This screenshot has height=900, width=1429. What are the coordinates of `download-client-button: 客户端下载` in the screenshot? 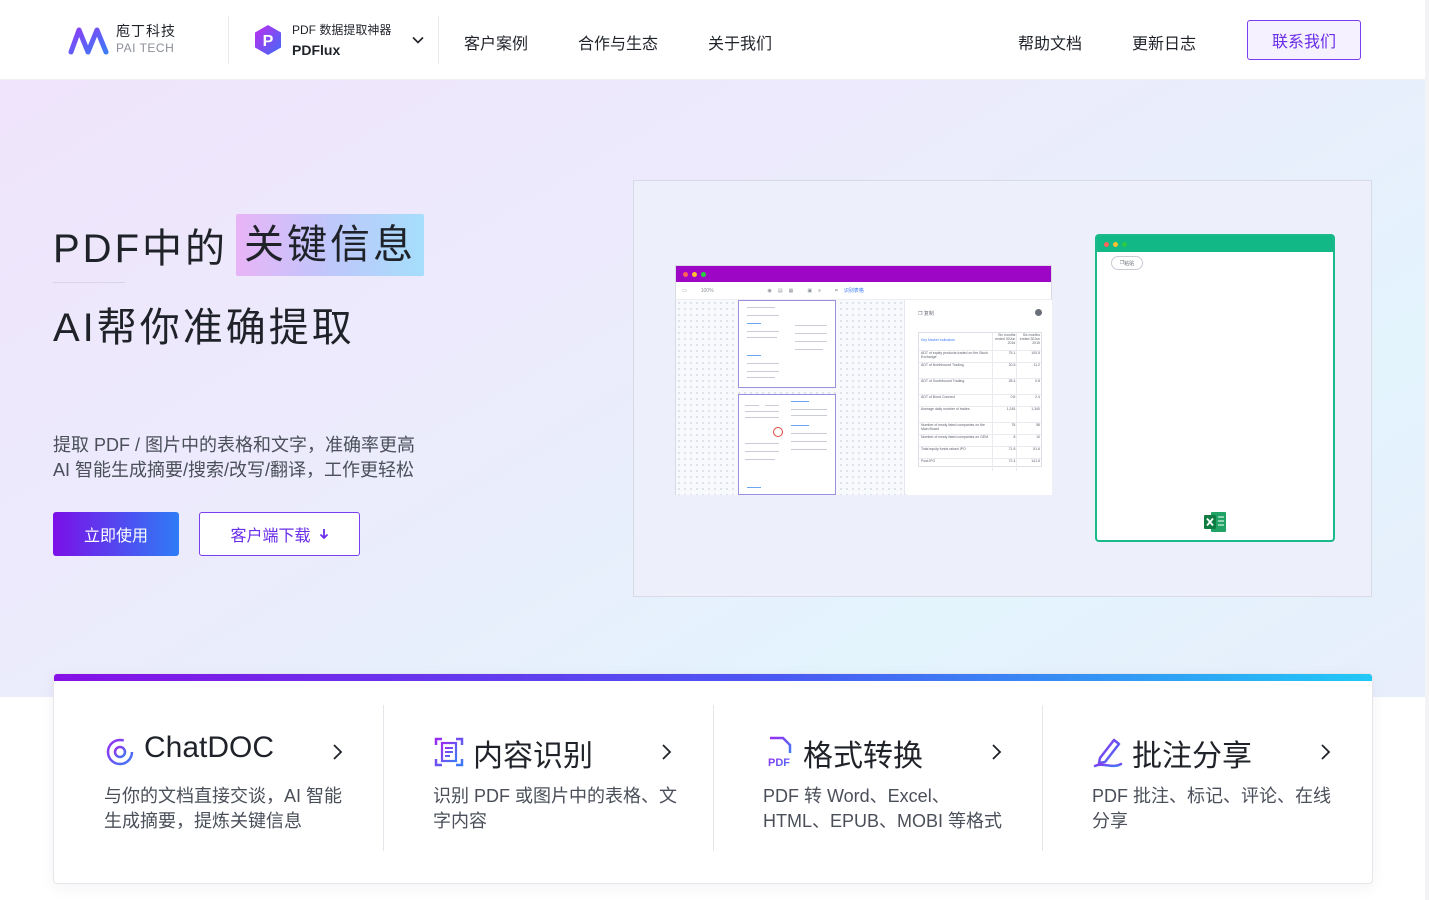 It's located at (279, 534).